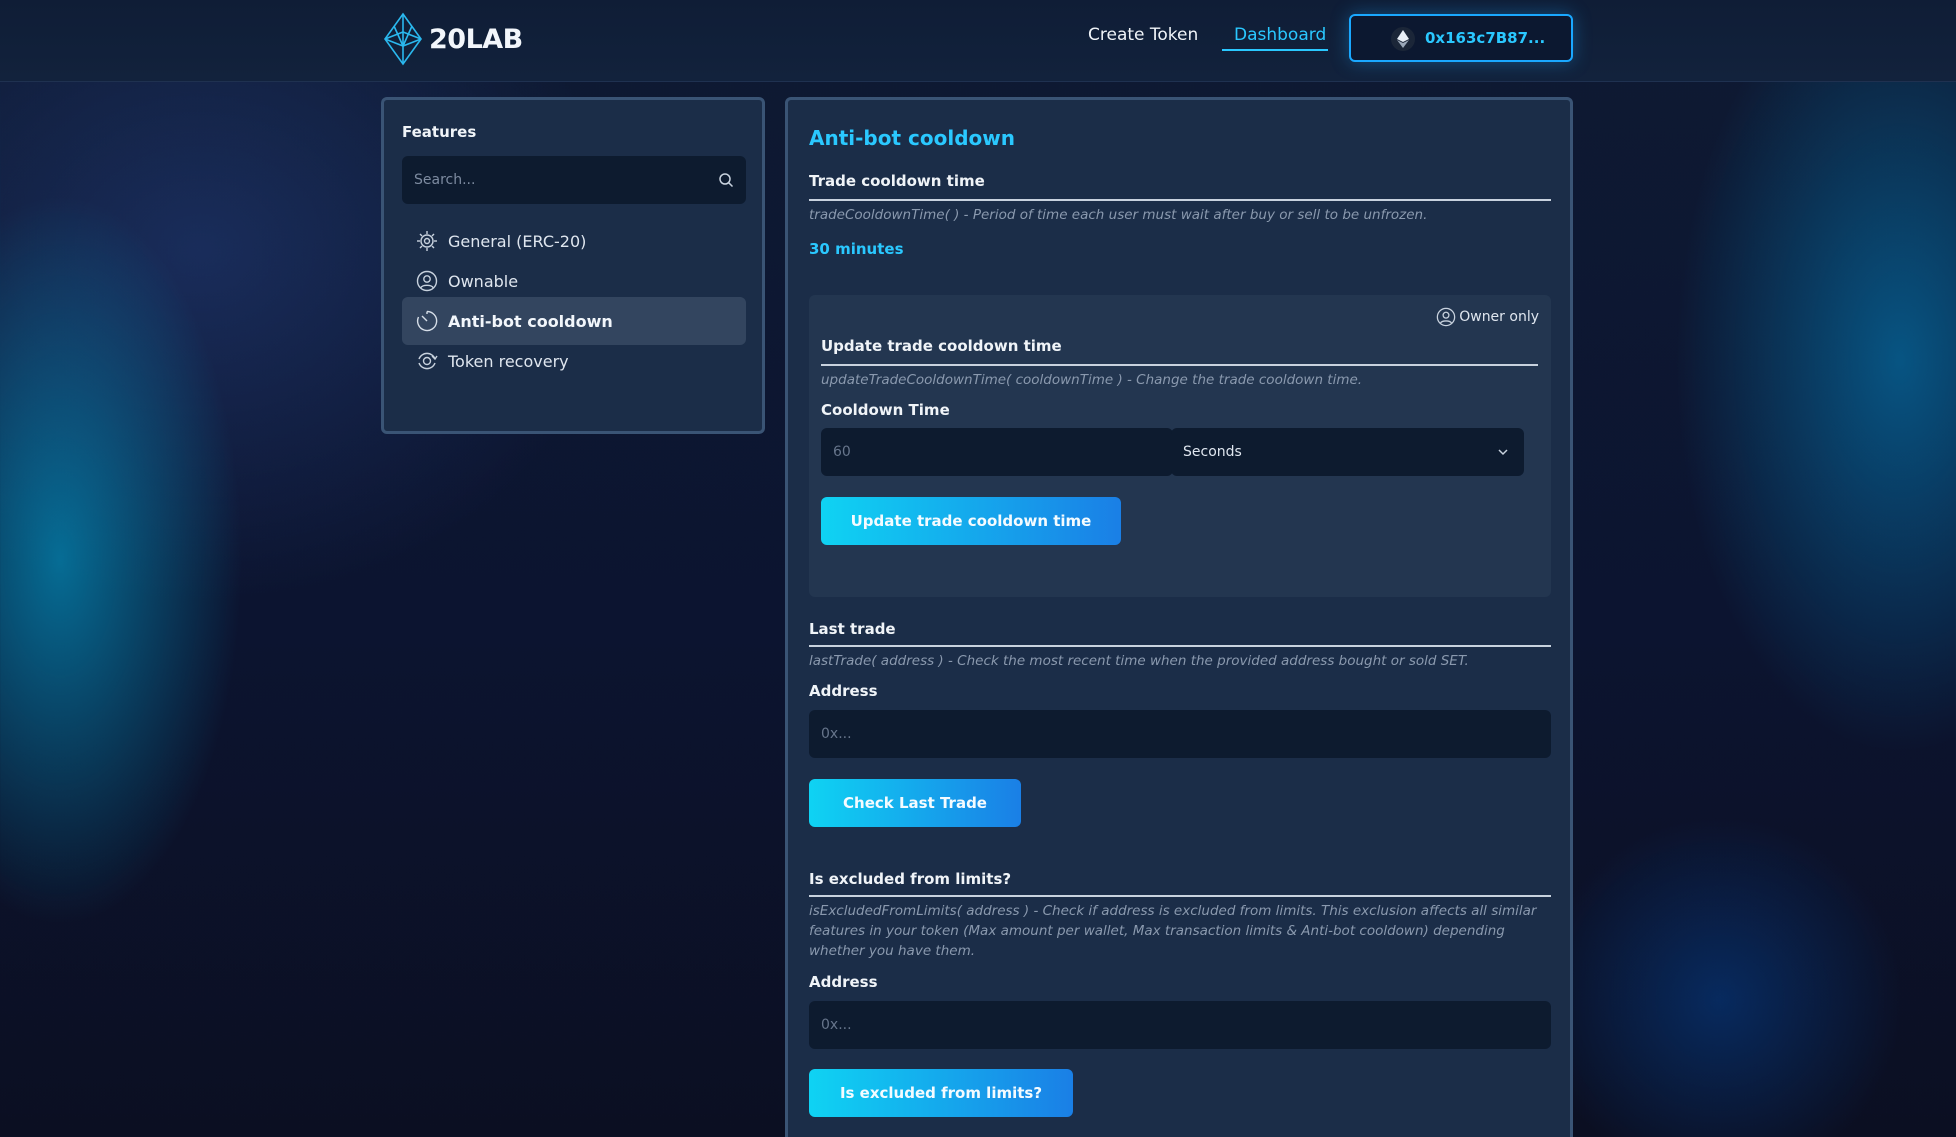 The height and width of the screenshot is (1137, 1956). What do you see at coordinates (573, 265) in the screenshot?
I see `features-sidebar: Features General (ERC-20)` at bounding box center [573, 265].